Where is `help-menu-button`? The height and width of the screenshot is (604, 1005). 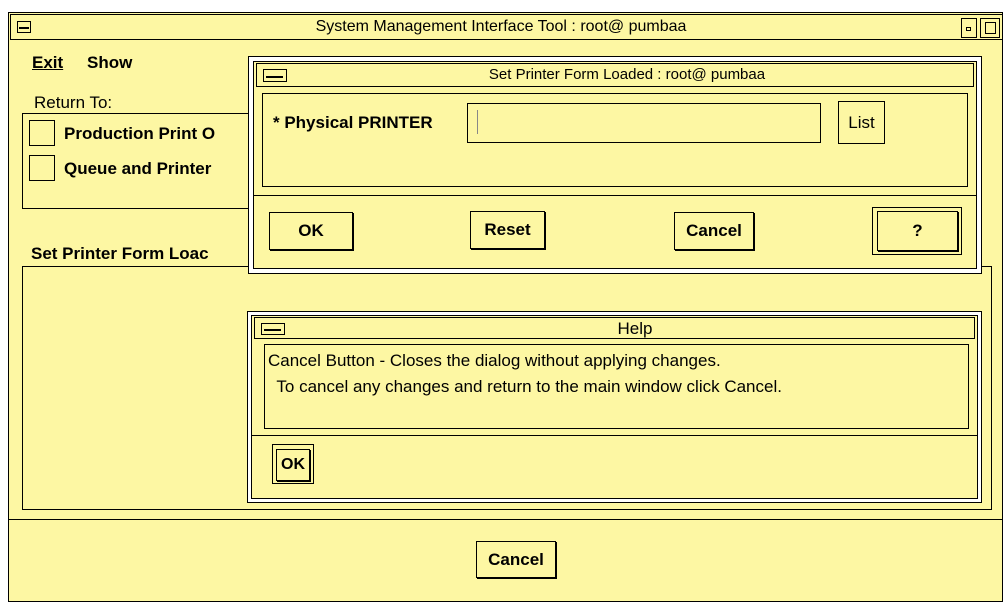
help-menu-button is located at coordinates (273, 329).